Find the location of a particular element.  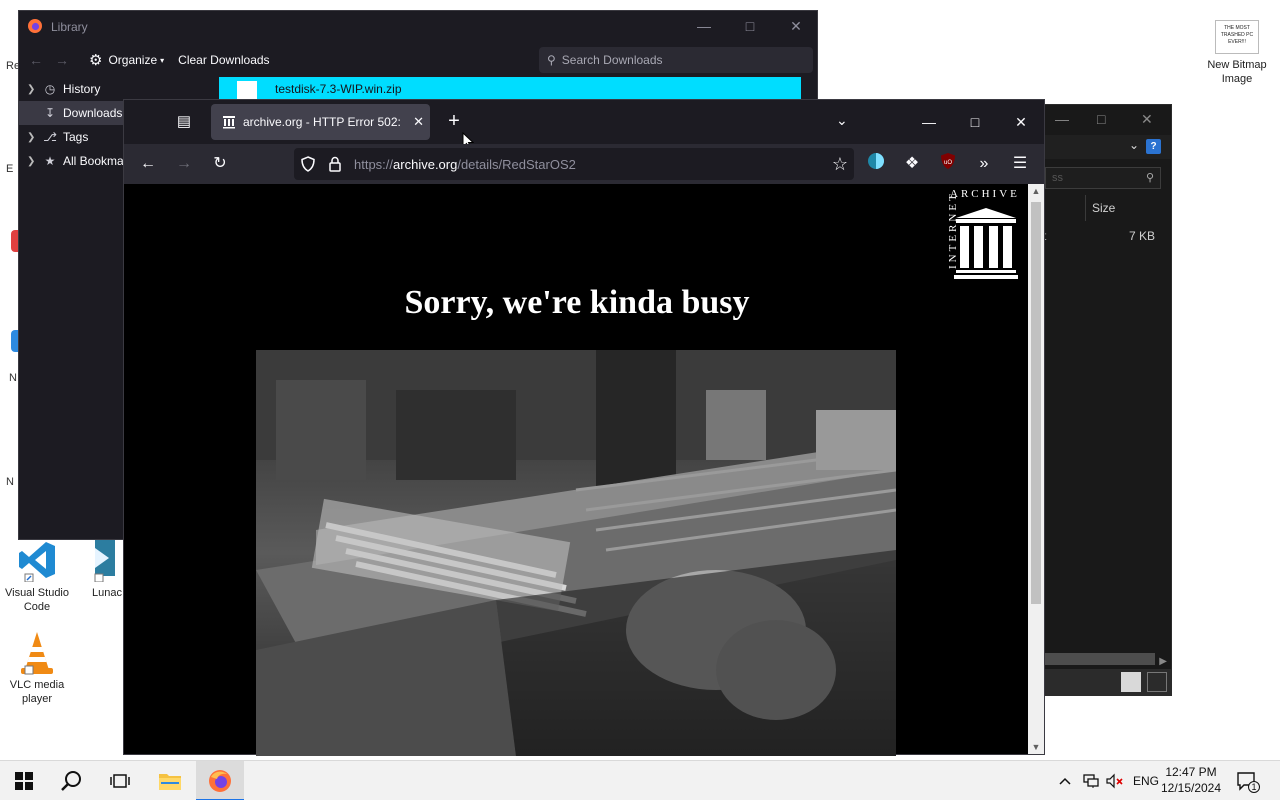

bitmap-thumbnail-text: THE MOST TRASHED PC EVER!!! is located at coordinates (1237, 35).